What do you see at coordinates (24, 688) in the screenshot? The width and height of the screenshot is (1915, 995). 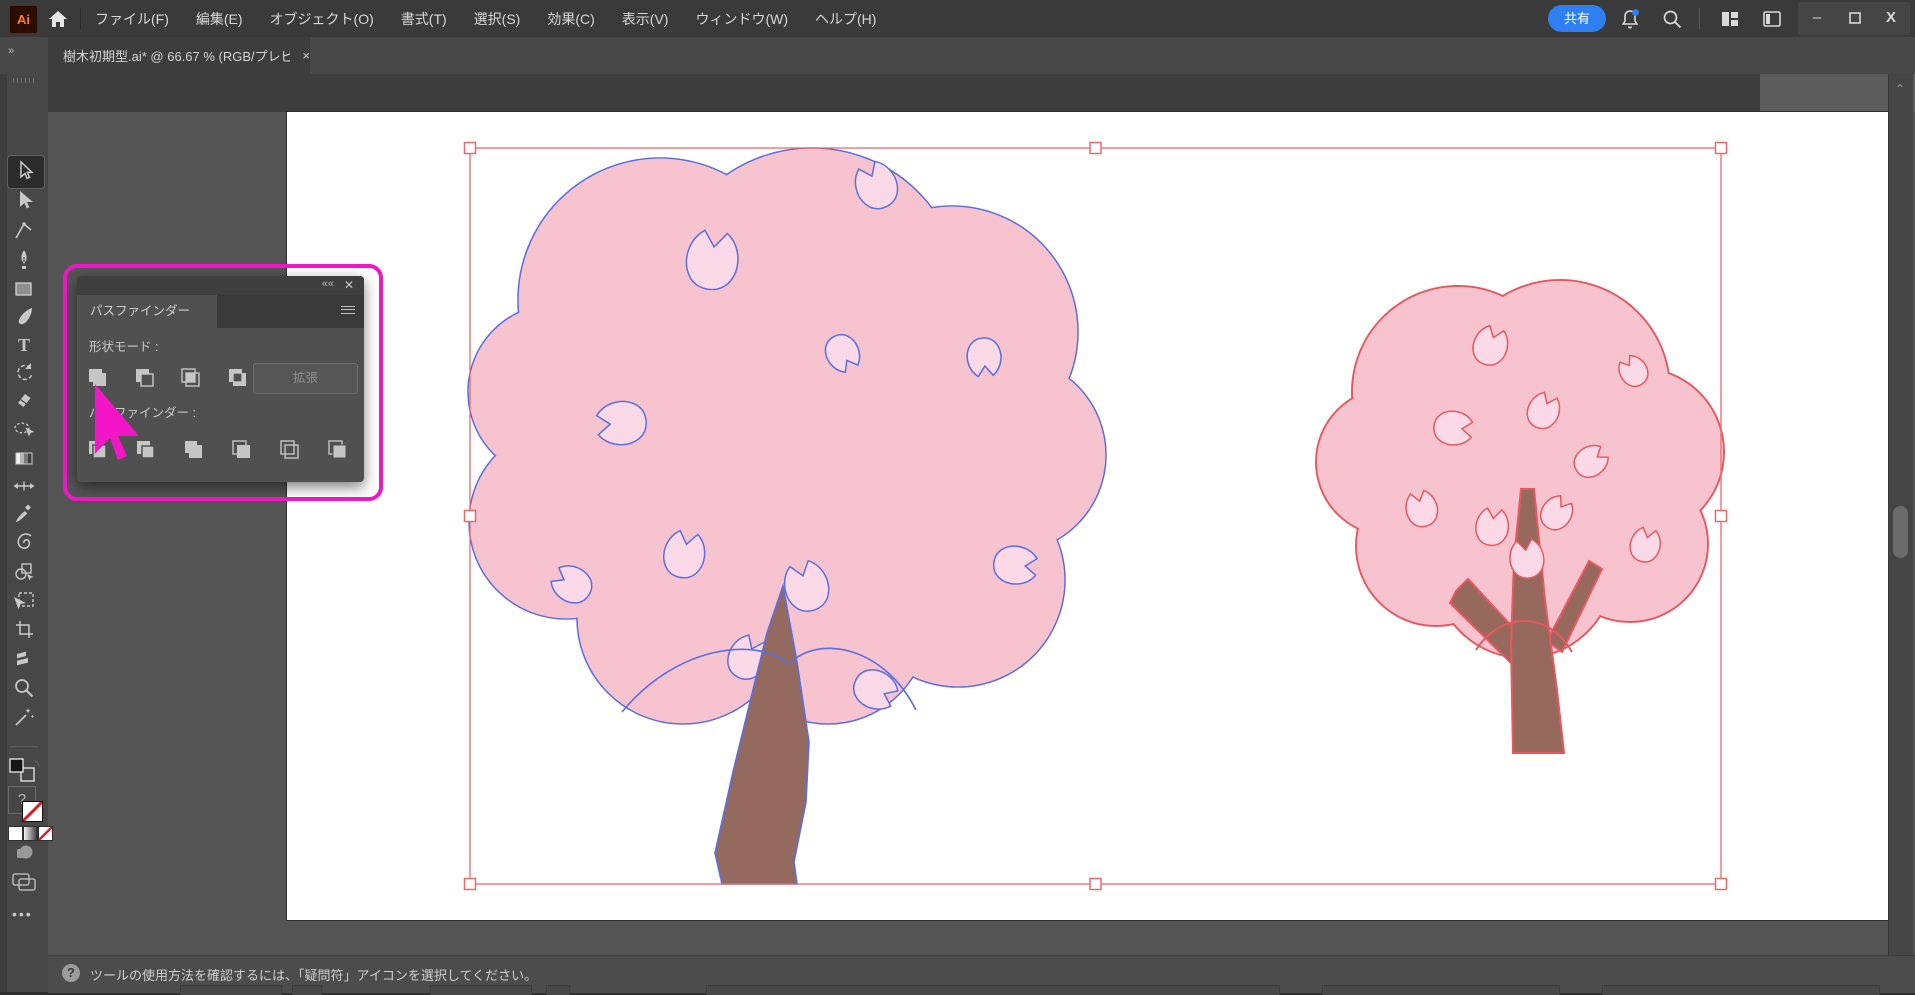 I see `zoom-tool` at bounding box center [24, 688].